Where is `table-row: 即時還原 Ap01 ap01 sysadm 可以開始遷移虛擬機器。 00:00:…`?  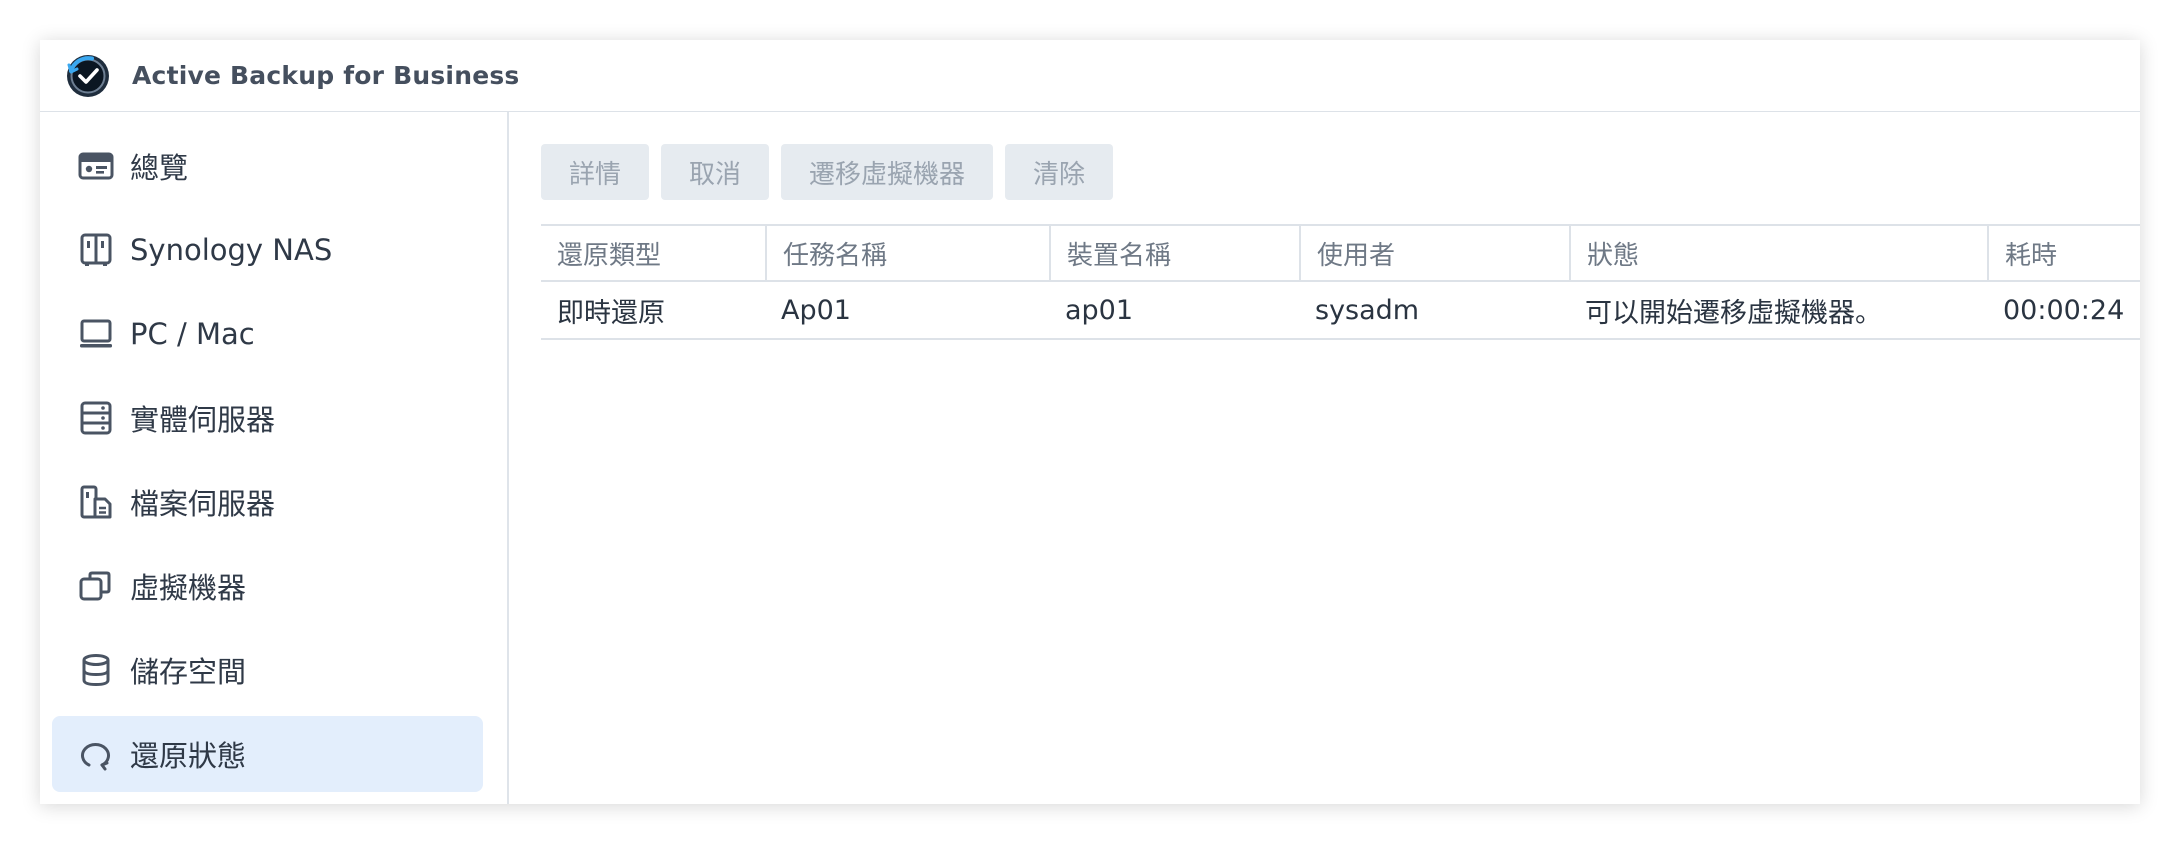
table-row: 即時還原 Ap01 ap01 sysadm 可以開始遷移虛擬機器。 00:00:… is located at coordinates (1340, 311).